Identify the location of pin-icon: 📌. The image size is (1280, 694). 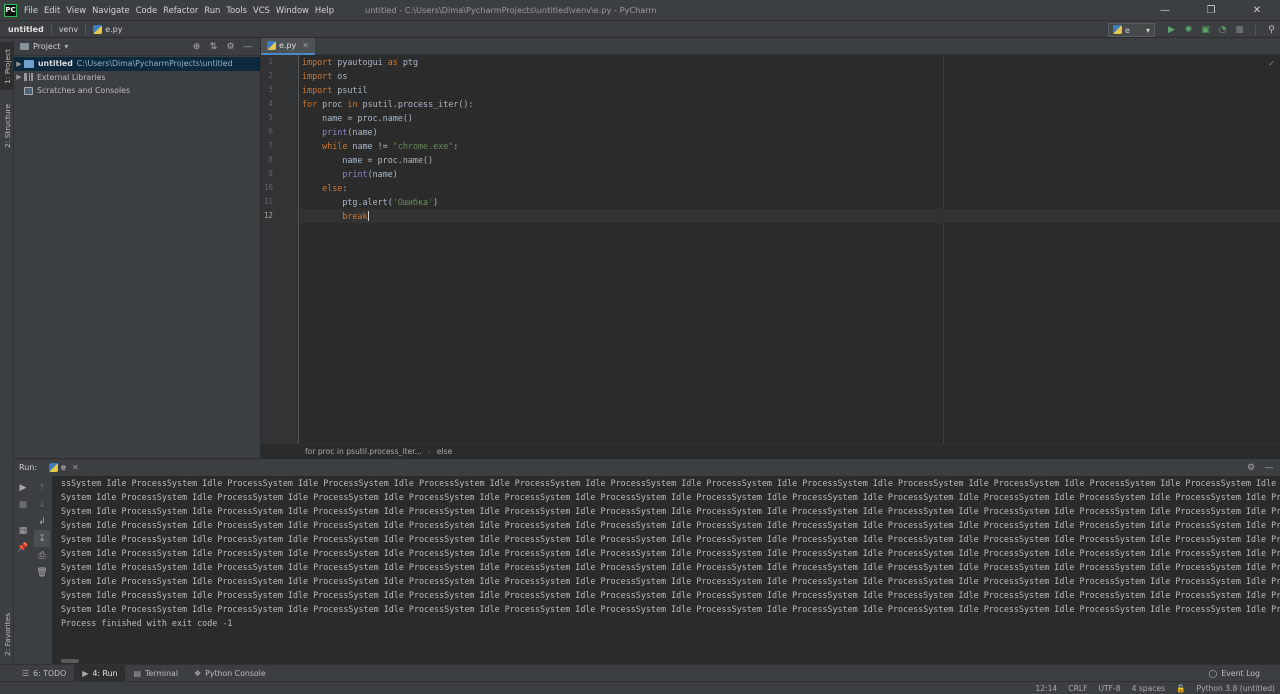
(23, 547).